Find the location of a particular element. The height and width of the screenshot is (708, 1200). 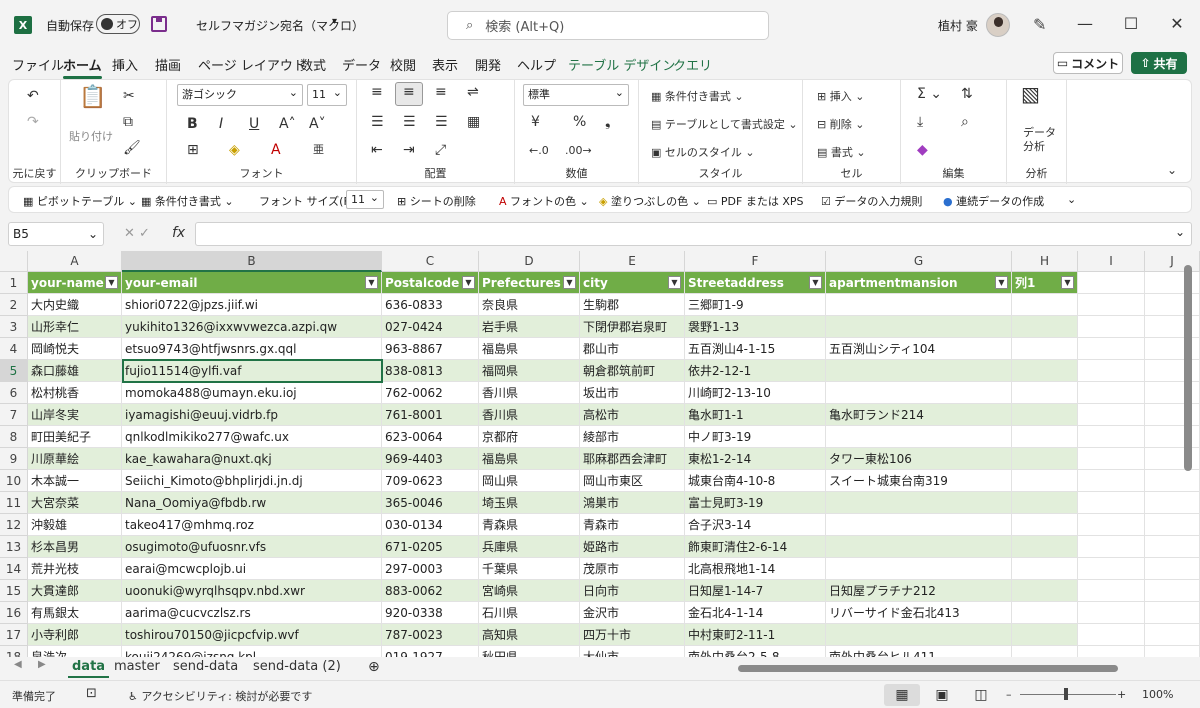

table-cell: 大宮奈菜 is located at coordinates (75, 503).